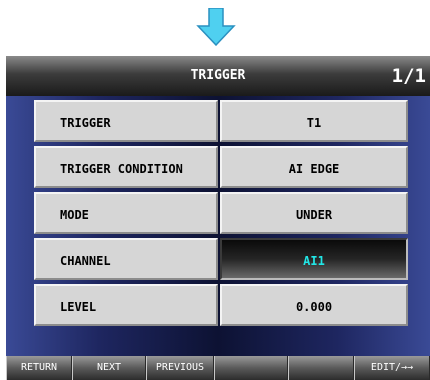 The height and width of the screenshot is (380, 430). Describe the element at coordinates (126, 305) in the screenshot. I see `level-label: LEVEL` at that location.